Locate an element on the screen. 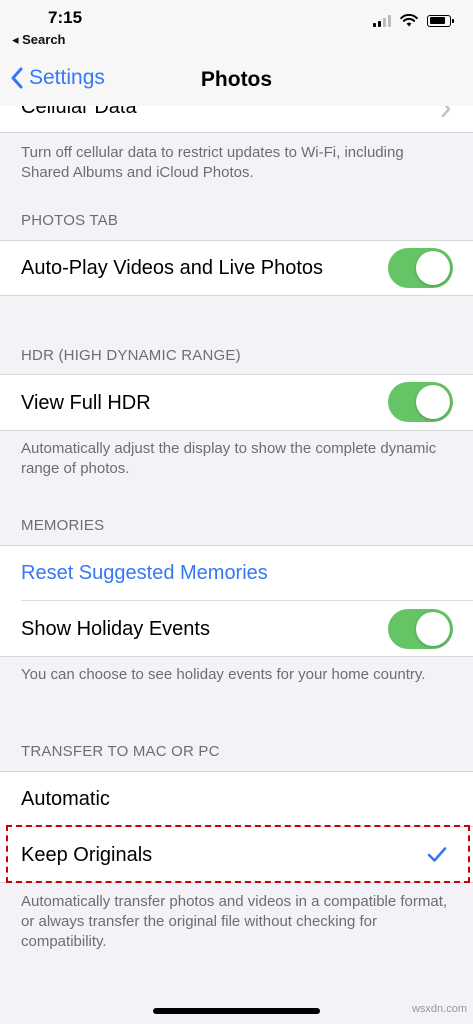 The width and height of the screenshot is (473, 1024). cellular-data-row: Cellular Data is located at coordinates (236, 119).